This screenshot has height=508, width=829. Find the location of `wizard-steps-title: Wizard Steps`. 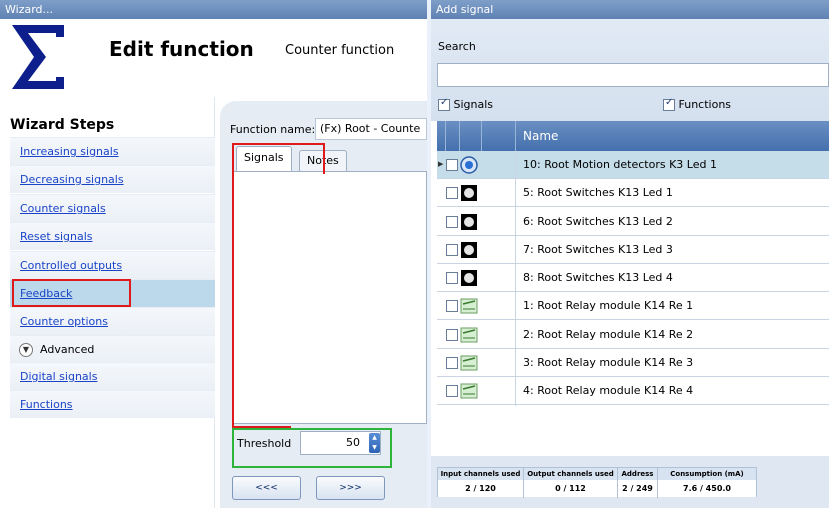

wizard-steps-title: Wizard Steps is located at coordinates (62, 125).